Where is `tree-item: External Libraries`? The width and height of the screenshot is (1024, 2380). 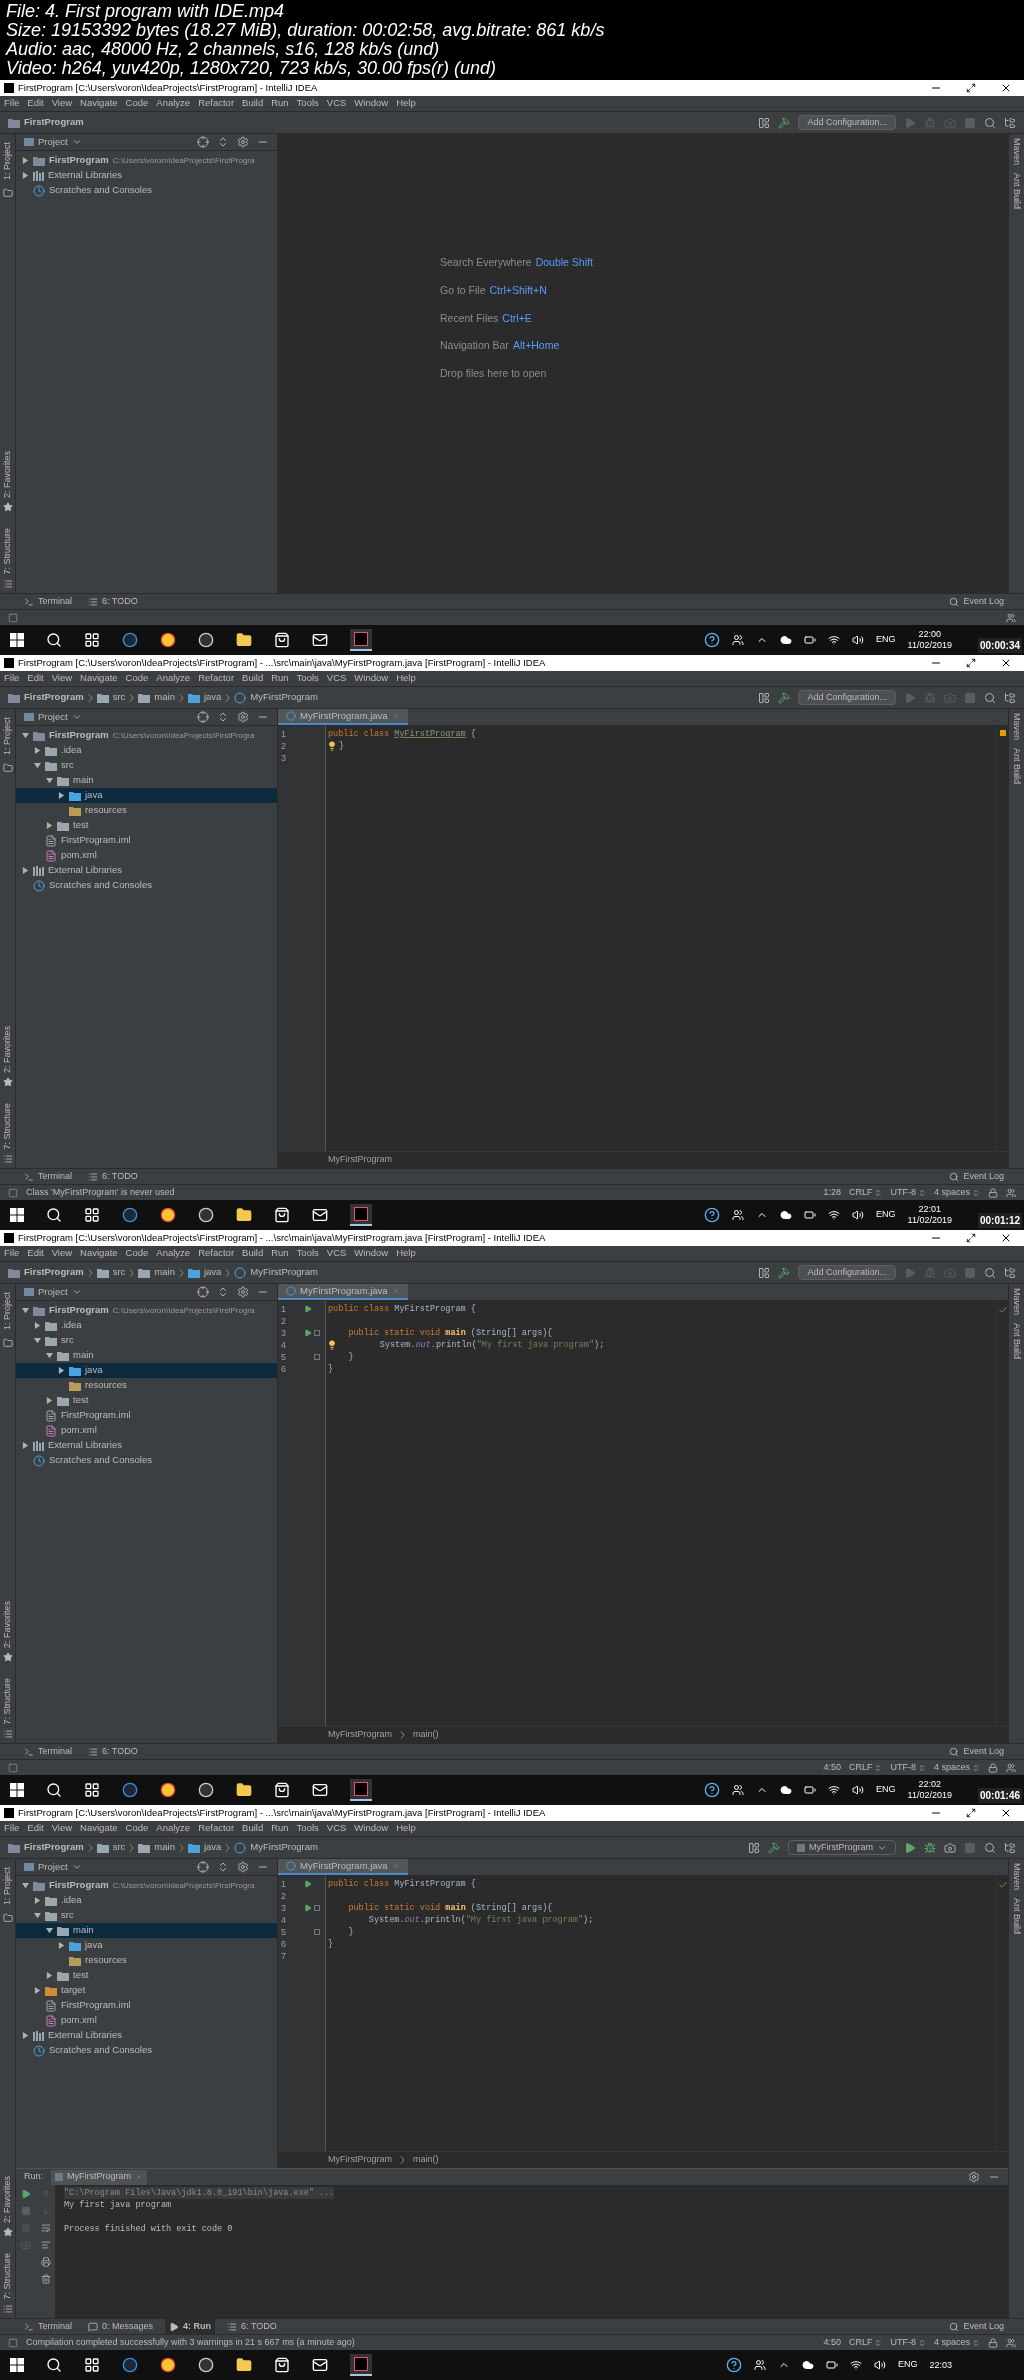 tree-item: External Libraries is located at coordinates (146, 1445).